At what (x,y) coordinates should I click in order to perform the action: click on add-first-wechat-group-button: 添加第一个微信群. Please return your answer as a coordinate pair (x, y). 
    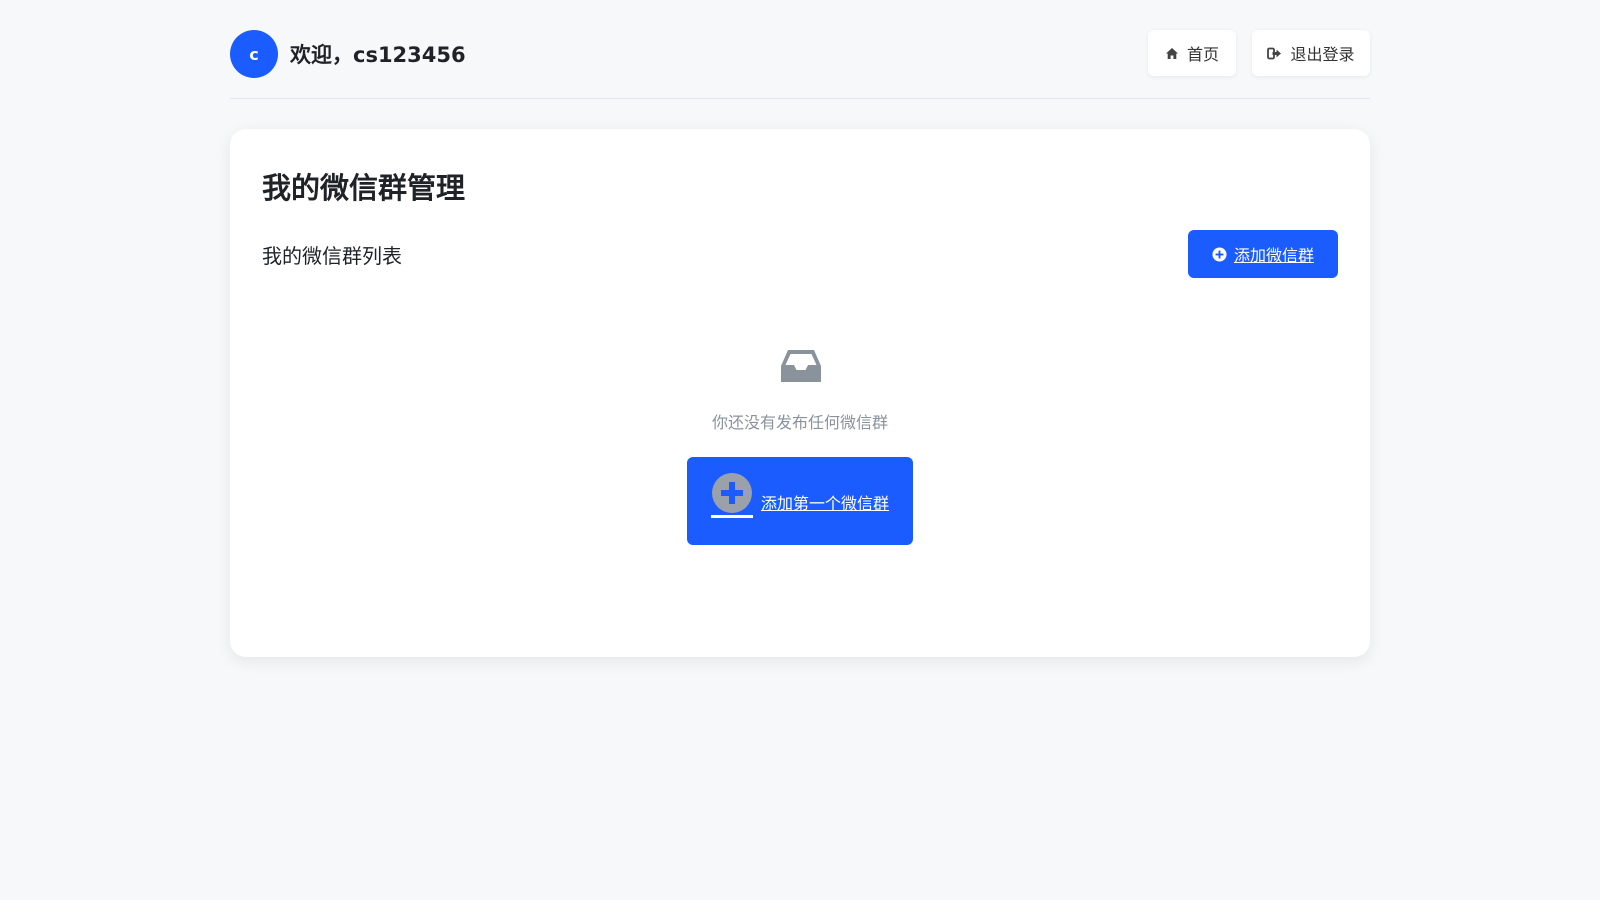
    Looking at the image, I should click on (800, 501).